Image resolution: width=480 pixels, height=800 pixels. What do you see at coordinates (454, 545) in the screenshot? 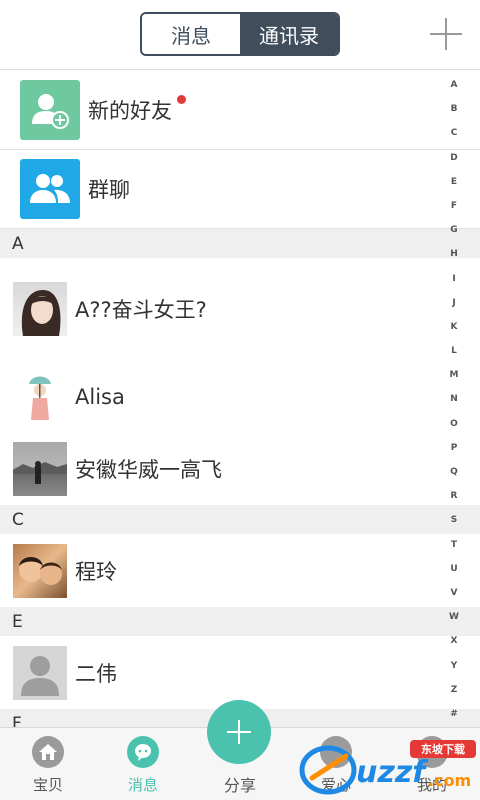
I see `index-letter: T` at bounding box center [454, 545].